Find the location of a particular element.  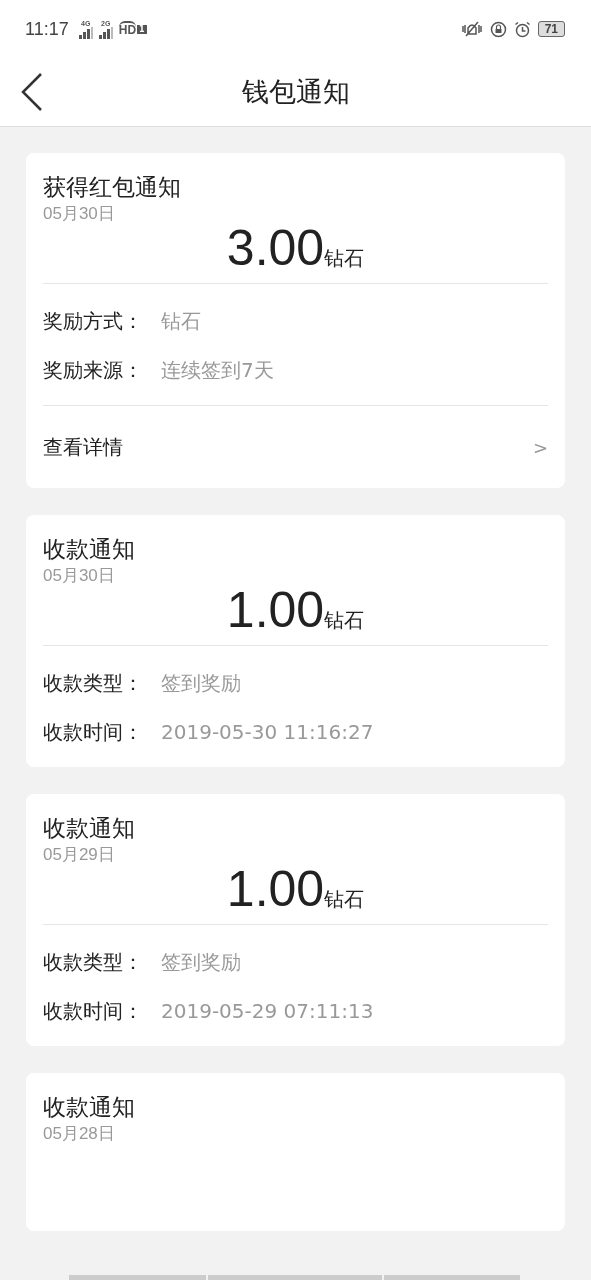

field-value: 连续签到7天 is located at coordinates (217, 370).